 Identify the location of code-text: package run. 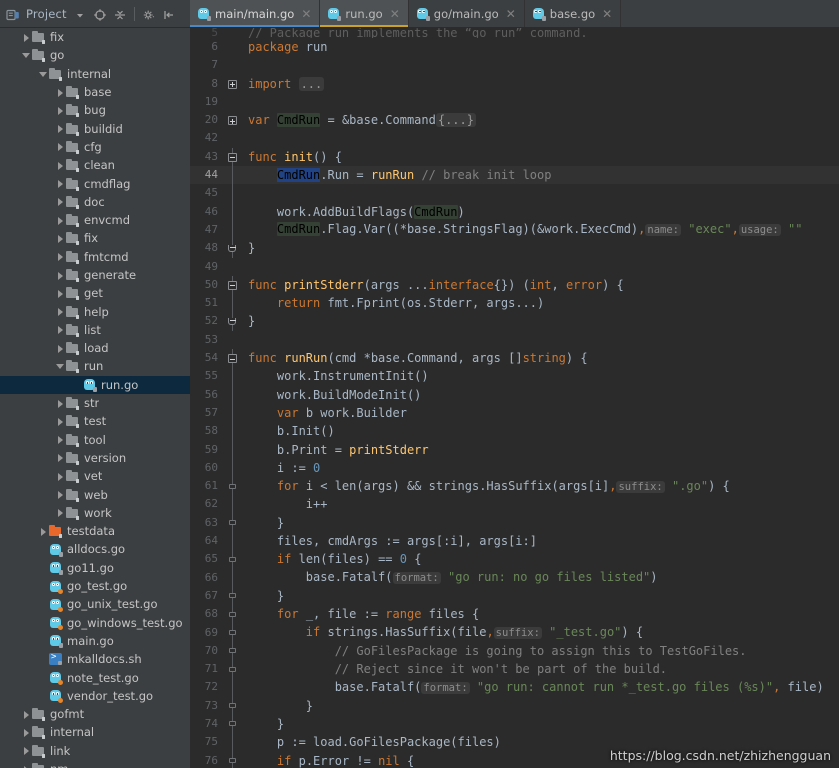
(540, 47).